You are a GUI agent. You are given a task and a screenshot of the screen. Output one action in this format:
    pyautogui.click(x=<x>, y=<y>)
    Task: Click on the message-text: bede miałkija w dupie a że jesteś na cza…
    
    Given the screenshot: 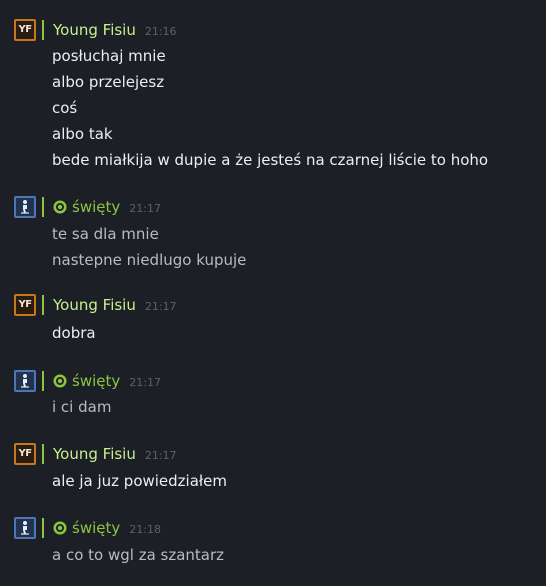 What is the action you would take?
    pyautogui.click(x=270, y=160)
    